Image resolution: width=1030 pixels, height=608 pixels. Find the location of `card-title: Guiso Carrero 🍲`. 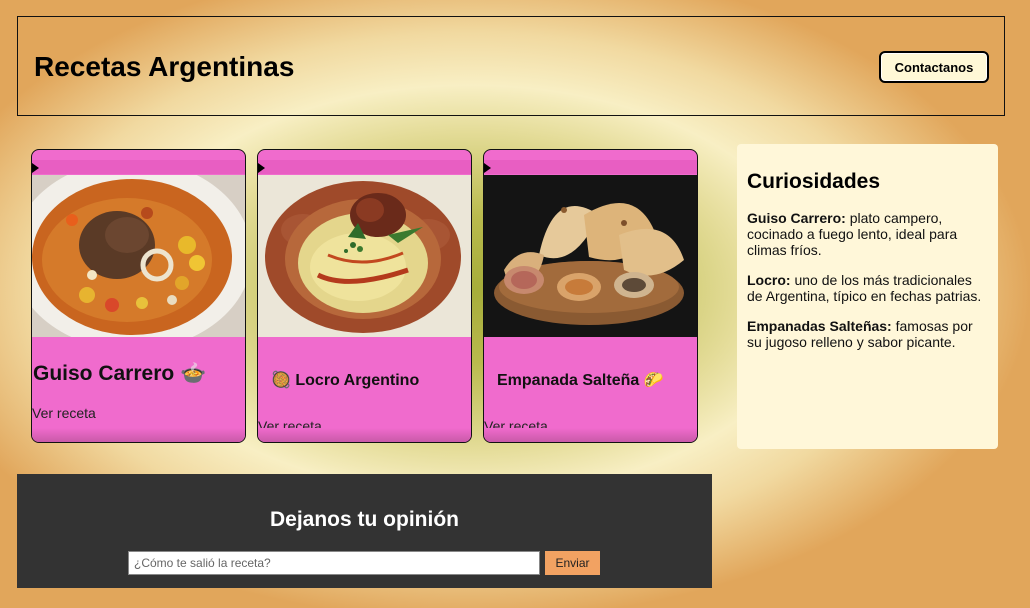

card-title: Guiso Carrero 🍲 is located at coordinates (120, 373).